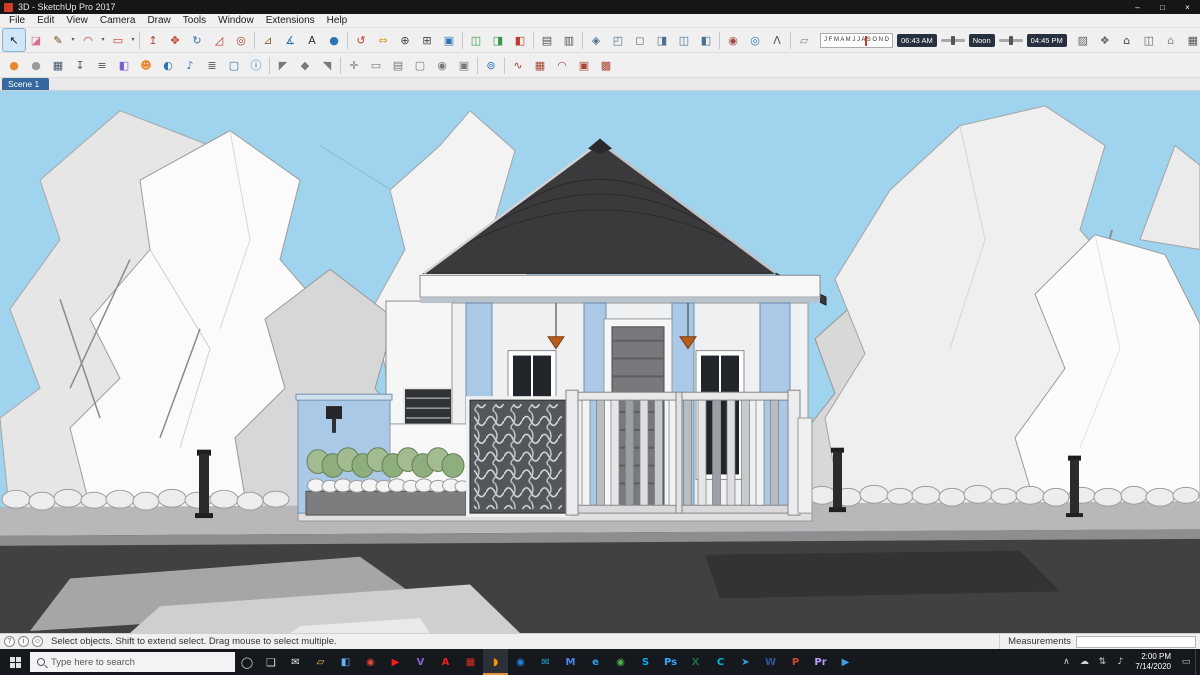  What do you see at coordinates (77, 20) in the screenshot?
I see `menu-view: View` at bounding box center [77, 20].